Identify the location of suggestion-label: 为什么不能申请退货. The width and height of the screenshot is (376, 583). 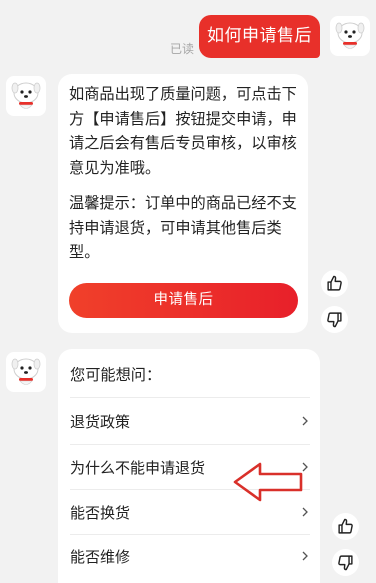
(138, 467).